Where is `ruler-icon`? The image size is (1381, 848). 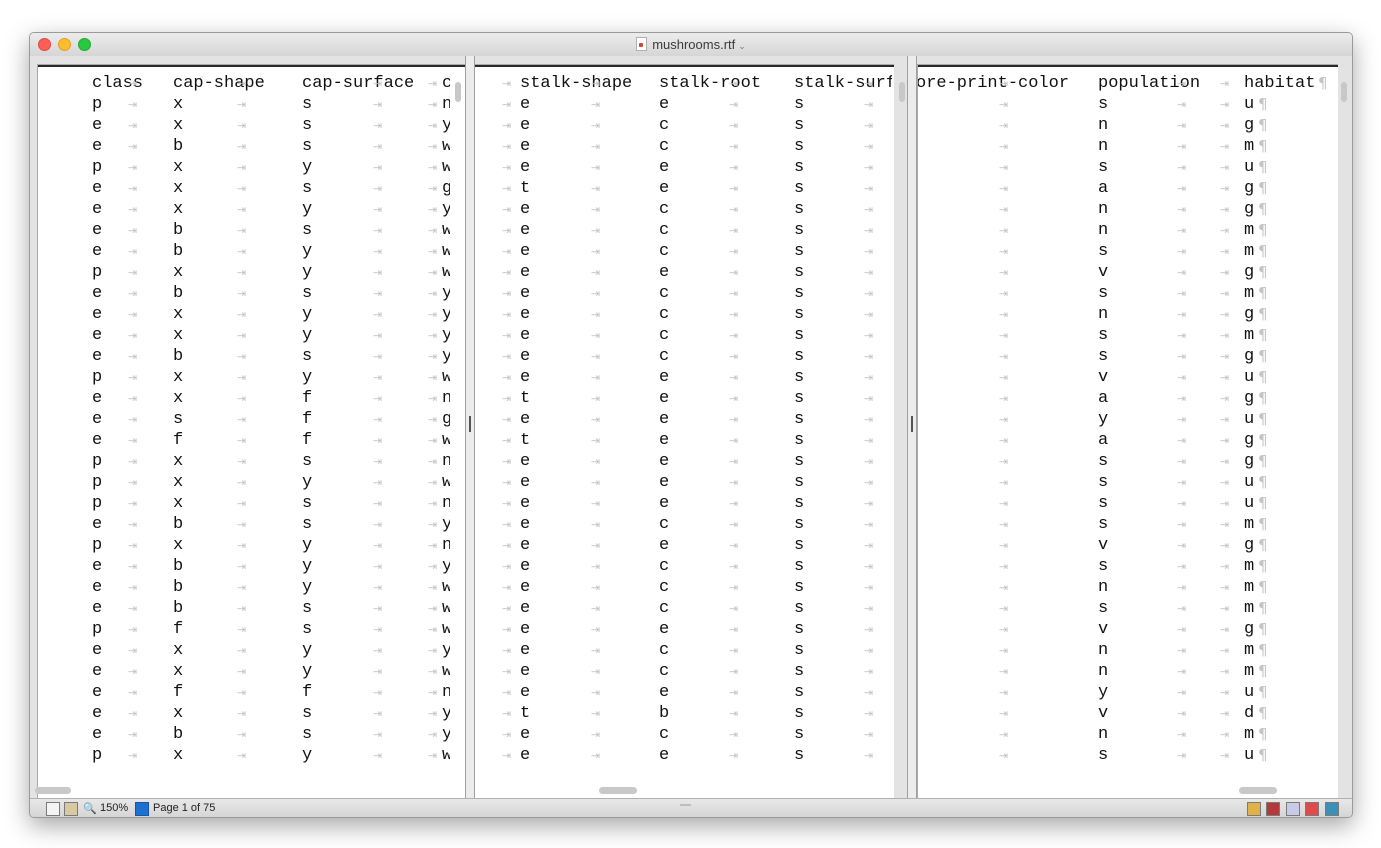 ruler-icon is located at coordinates (1254, 809).